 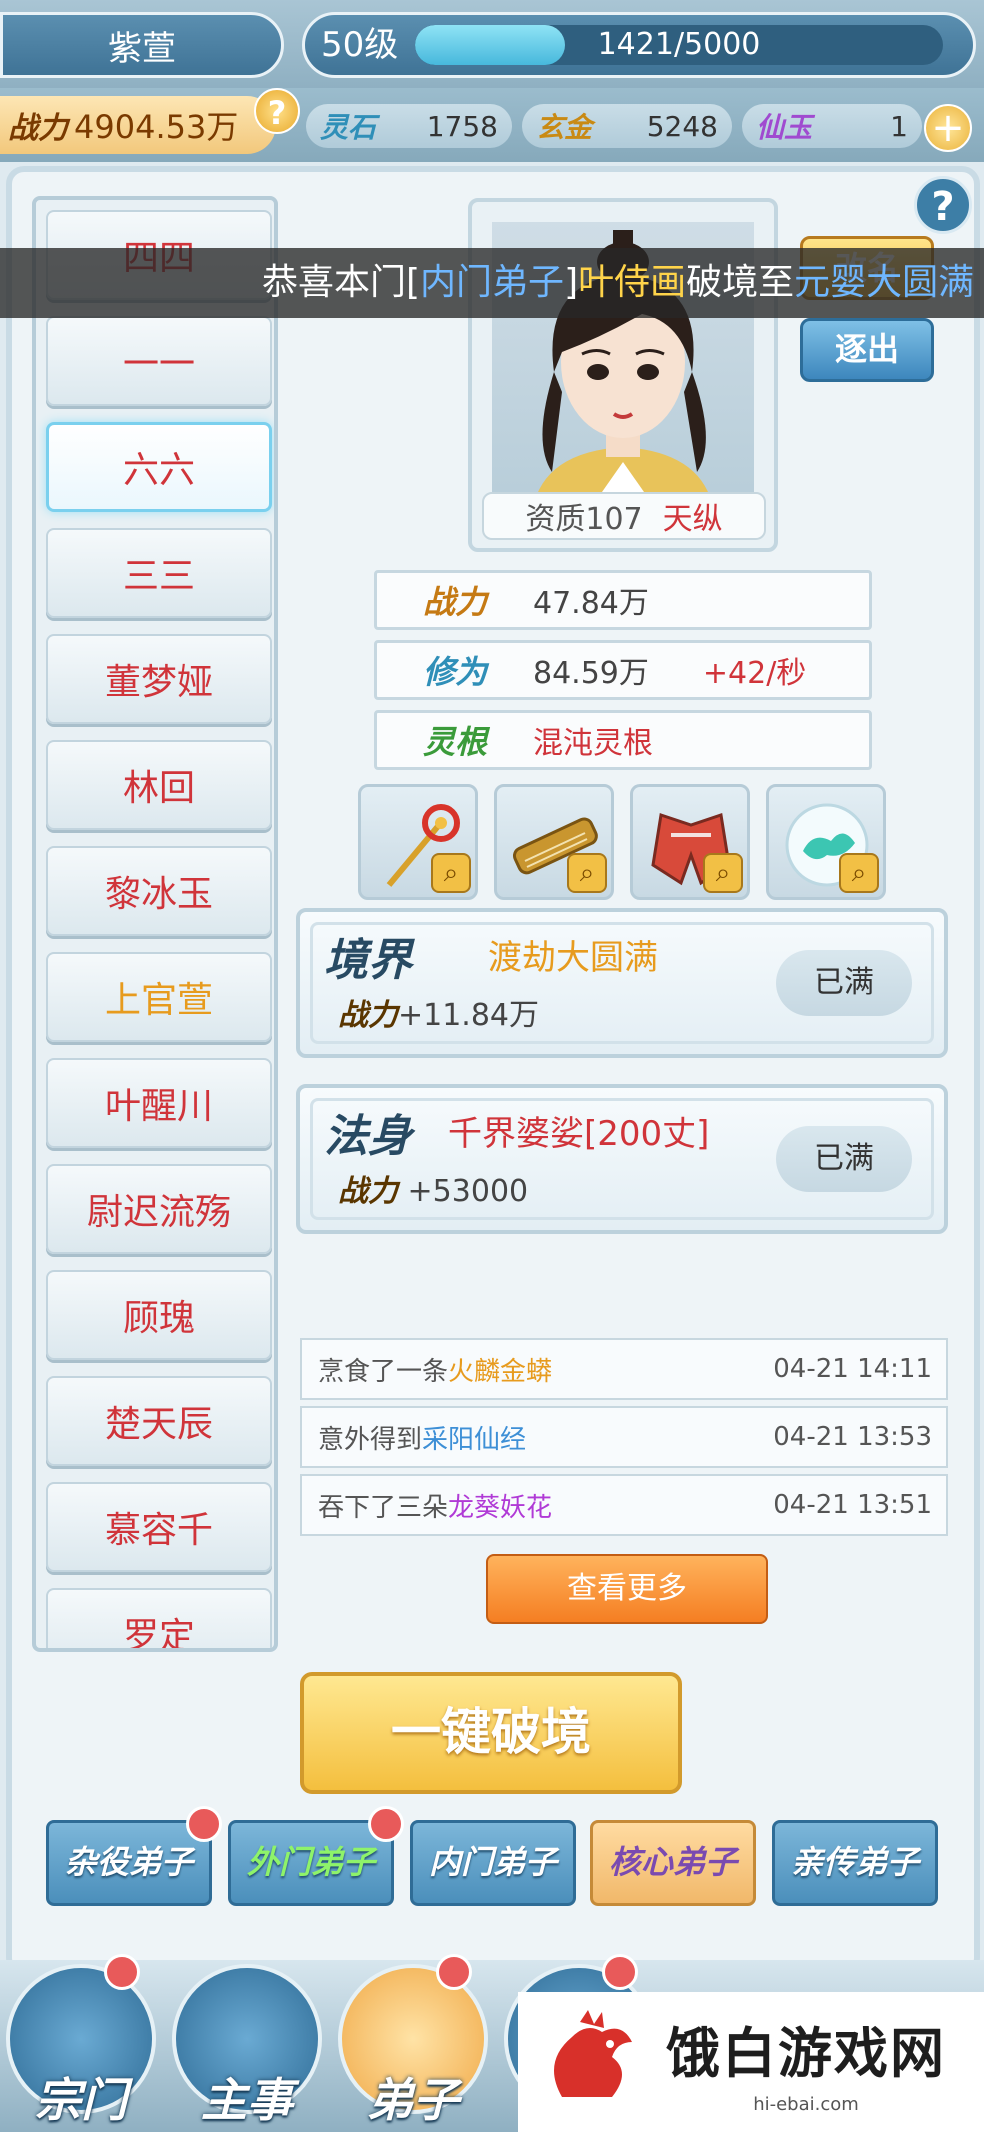 I want to click on realm-power-value: +11.84万, so click(x=469, y=1015).